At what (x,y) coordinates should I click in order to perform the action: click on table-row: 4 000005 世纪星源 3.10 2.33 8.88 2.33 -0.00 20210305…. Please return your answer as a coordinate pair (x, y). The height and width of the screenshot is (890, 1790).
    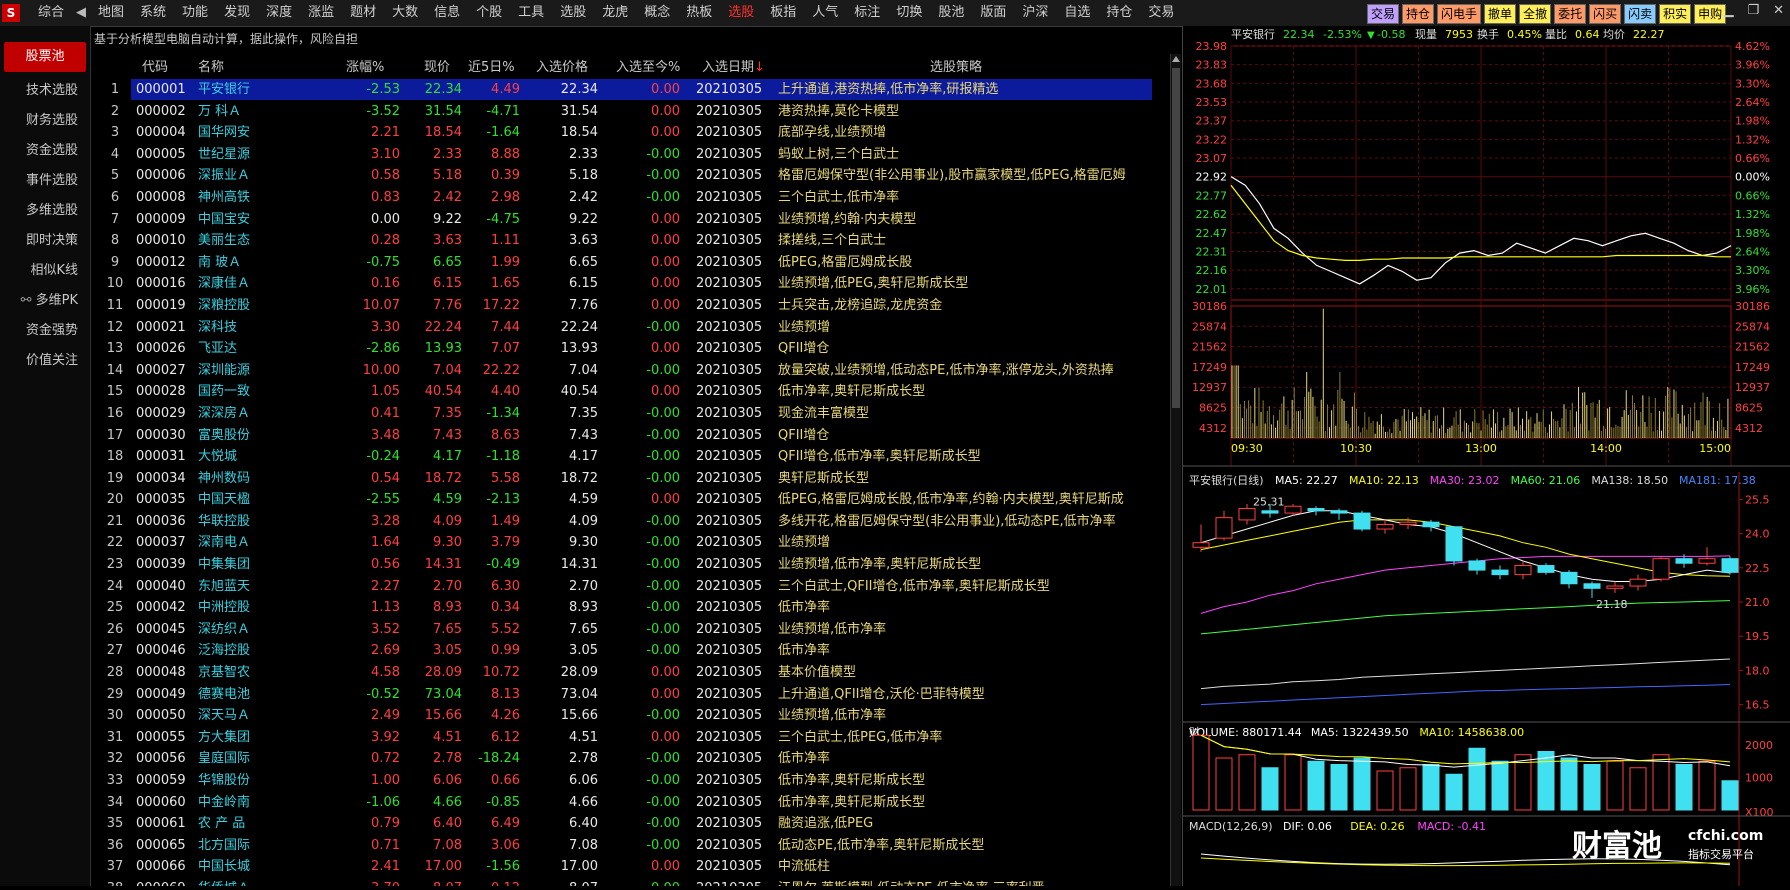
    Looking at the image, I should click on (630, 155).